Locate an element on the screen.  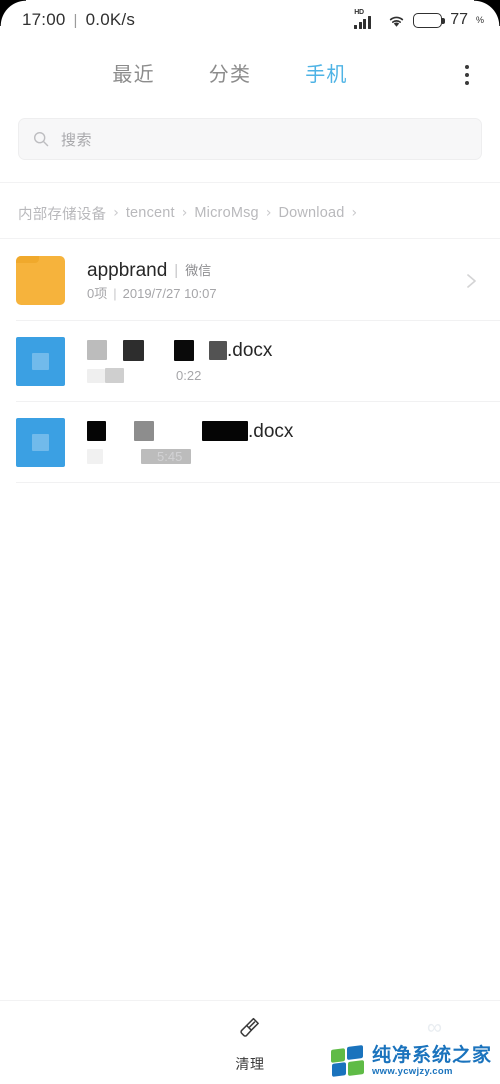
breadcrumb: 内部存储设备 › tencent › MicroMsg › Download › is located at coordinates (250, 213).